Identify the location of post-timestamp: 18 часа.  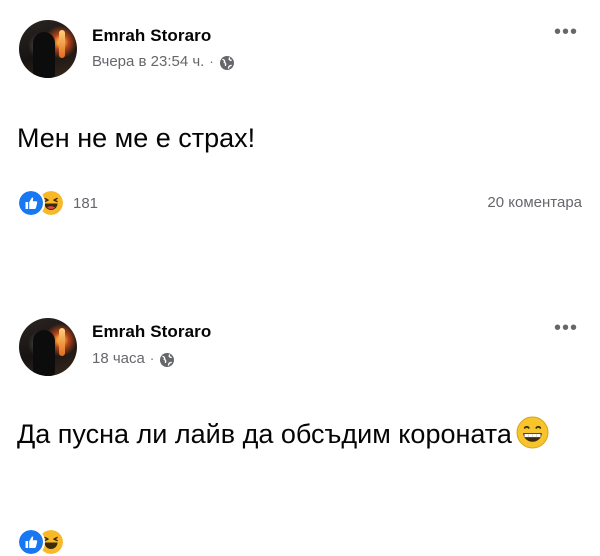
(118, 358).